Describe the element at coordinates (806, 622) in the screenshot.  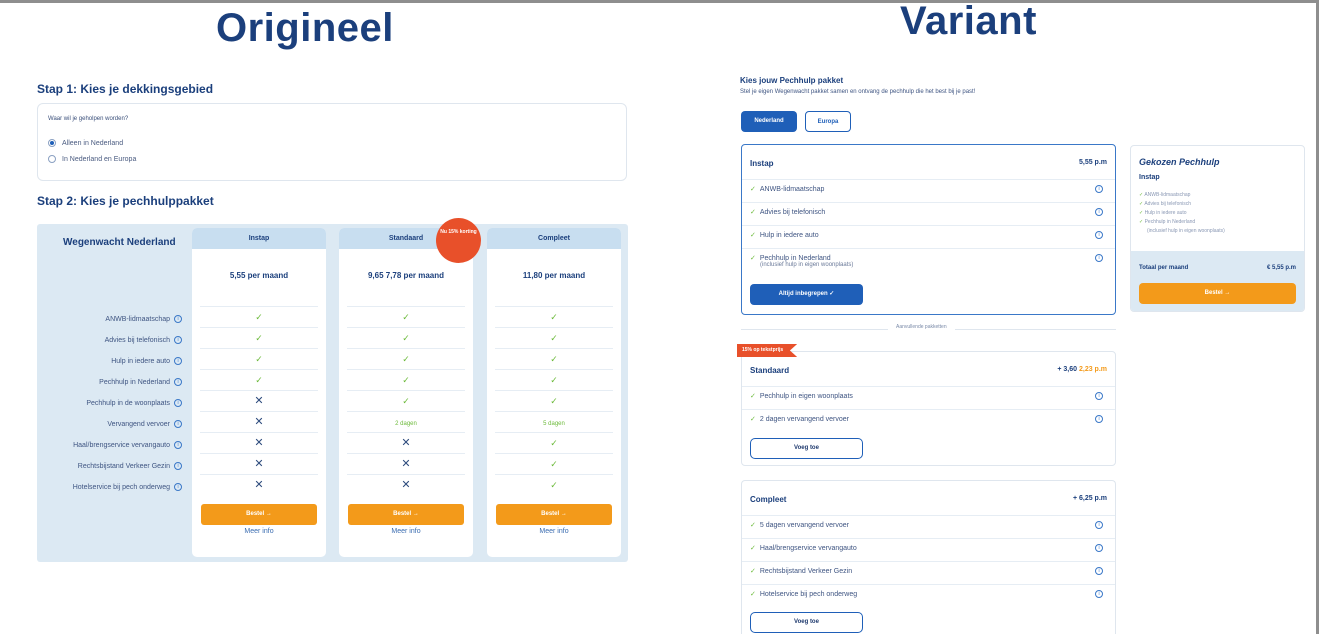
I see `add-compleet-button: Voeg toe` at that location.